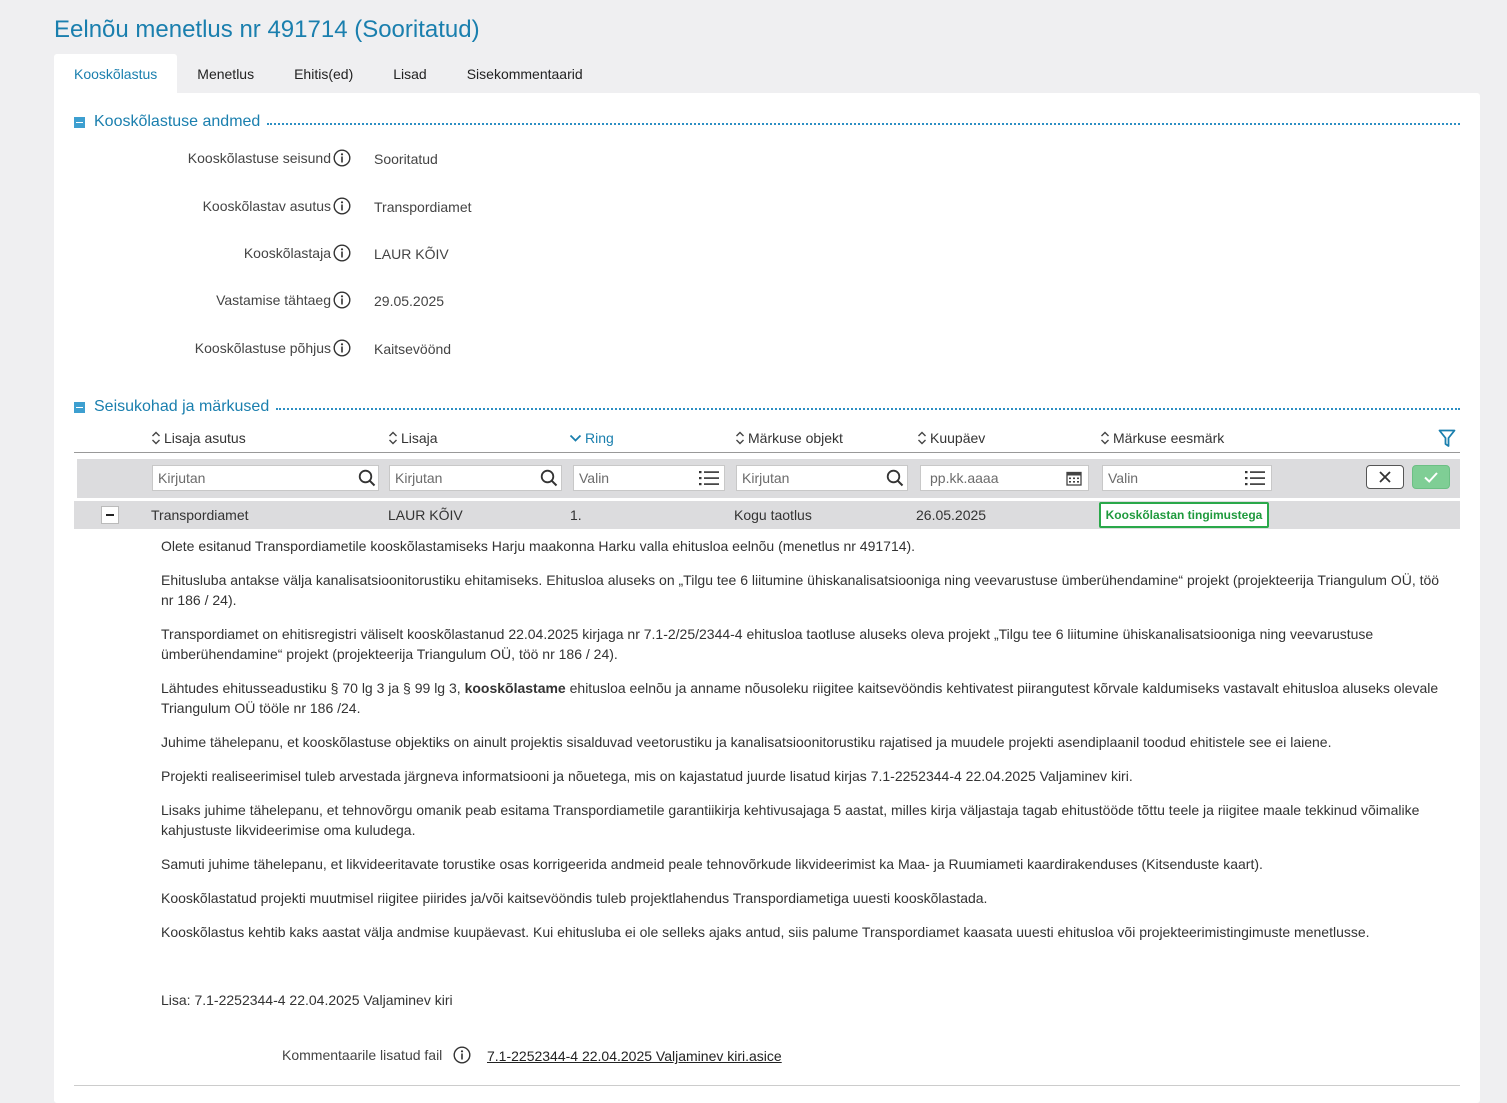 The image size is (1507, 1103). I want to click on section-title: Seisukohad ja märkused, so click(182, 406).